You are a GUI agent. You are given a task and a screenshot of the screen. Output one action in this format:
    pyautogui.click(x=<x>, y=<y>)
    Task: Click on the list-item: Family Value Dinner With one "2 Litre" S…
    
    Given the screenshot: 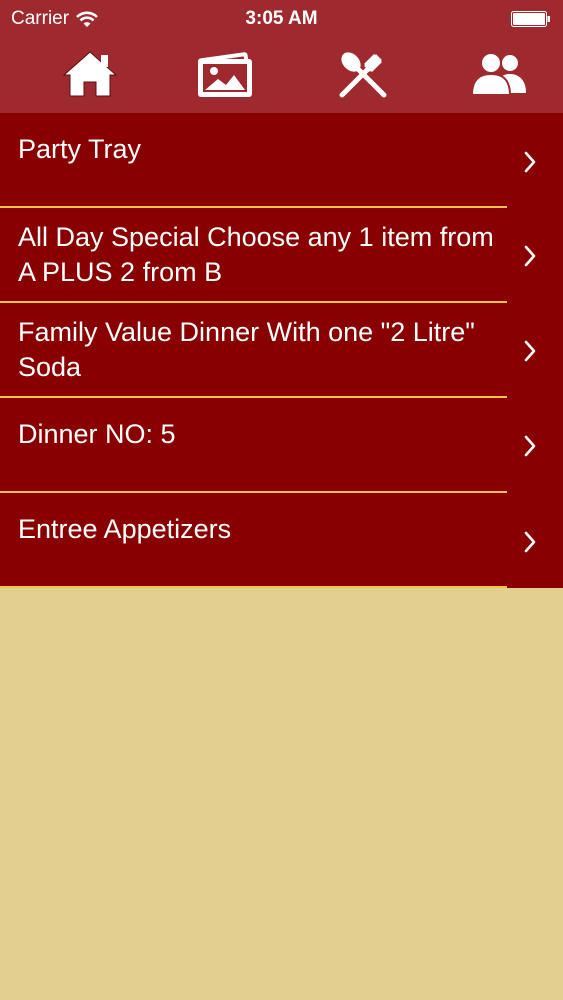 What is the action you would take?
    pyautogui.click(x=281, y=350)
    